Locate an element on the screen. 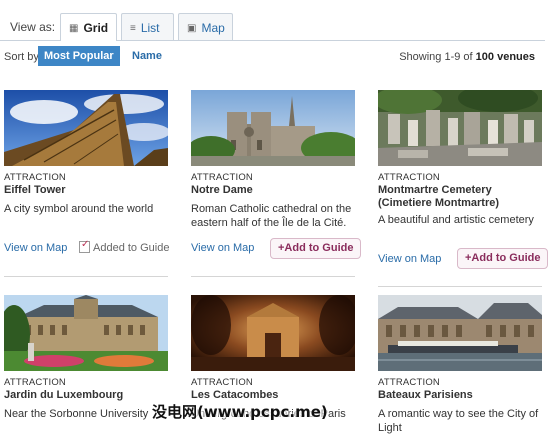 Image resolution: width=550 pixels, height=435 pixels. tab-list: ≡ List is located at coordinates (147, 26).